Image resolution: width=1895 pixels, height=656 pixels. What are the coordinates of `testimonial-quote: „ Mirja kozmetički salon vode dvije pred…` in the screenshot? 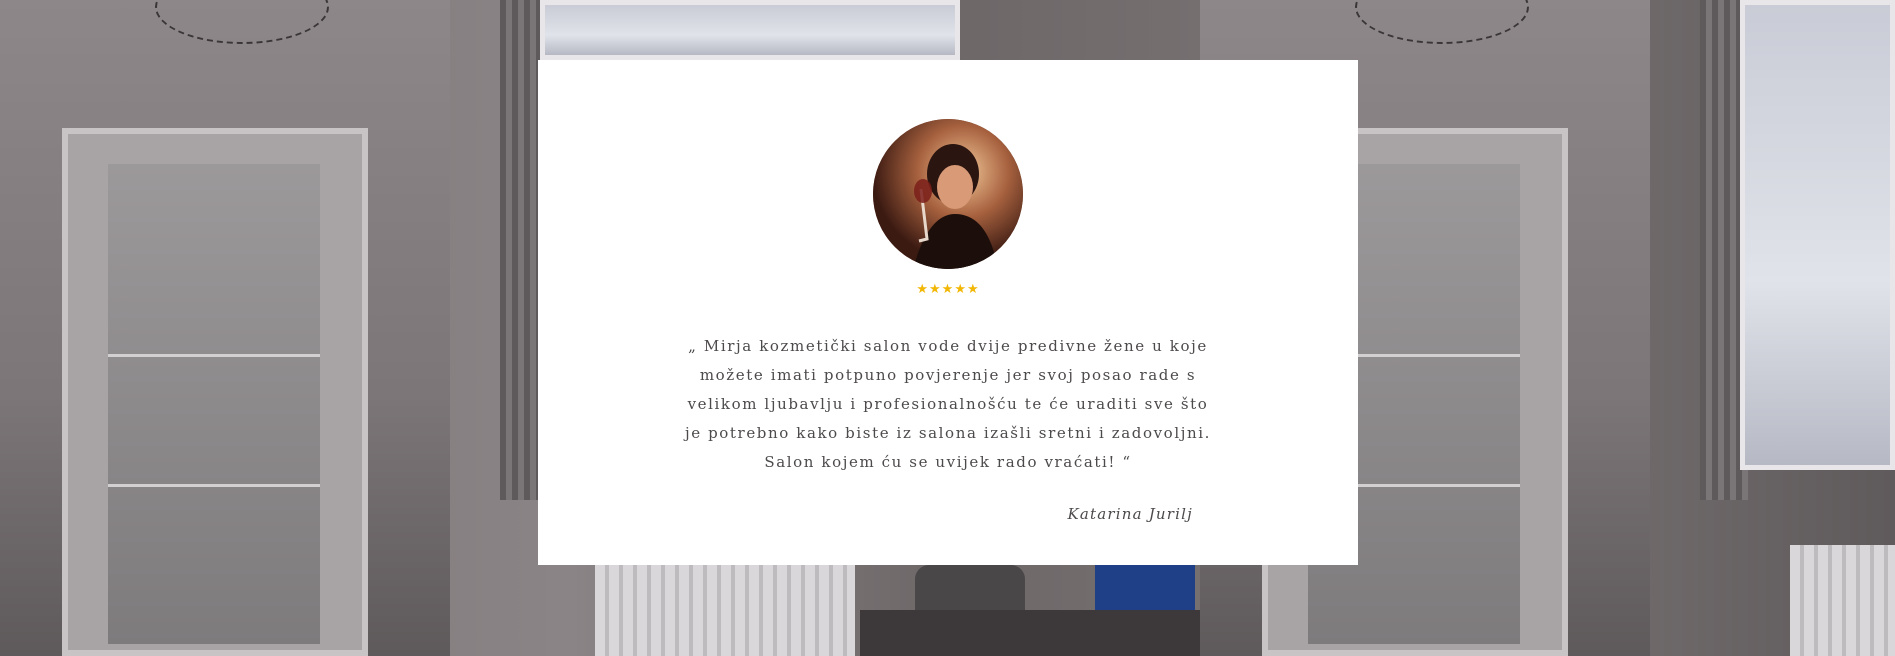 It's located at (948, 404).